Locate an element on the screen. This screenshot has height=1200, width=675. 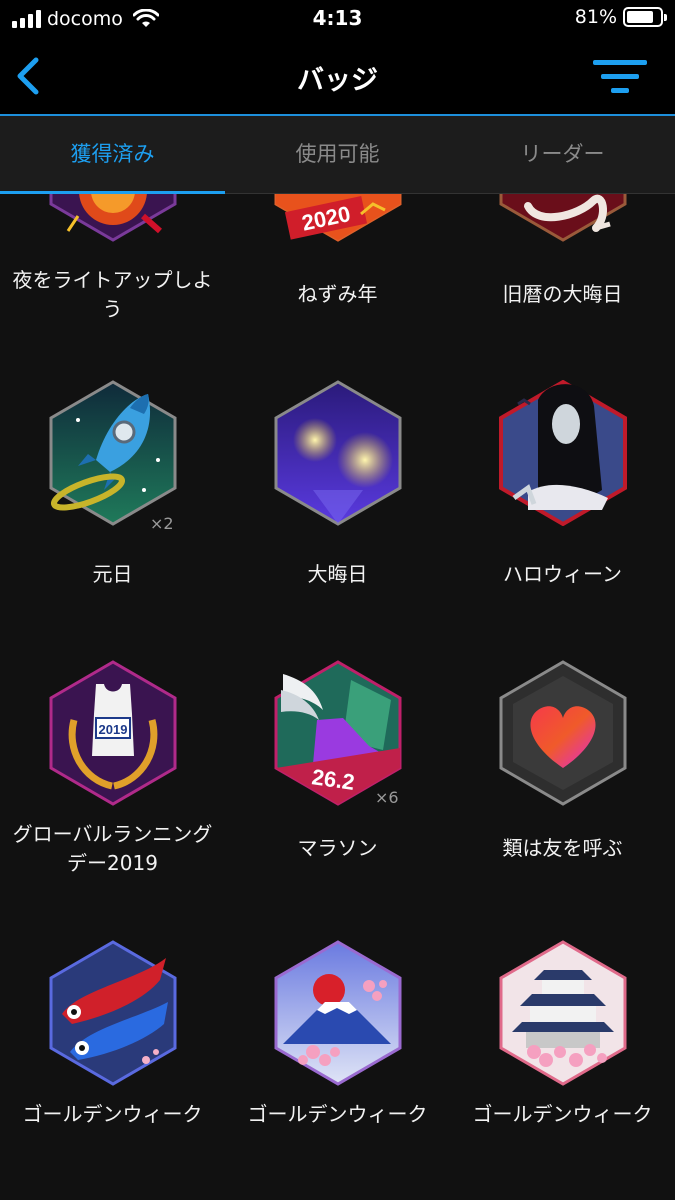
badge-item: 大晦日 is located at coordinates (337, 510).